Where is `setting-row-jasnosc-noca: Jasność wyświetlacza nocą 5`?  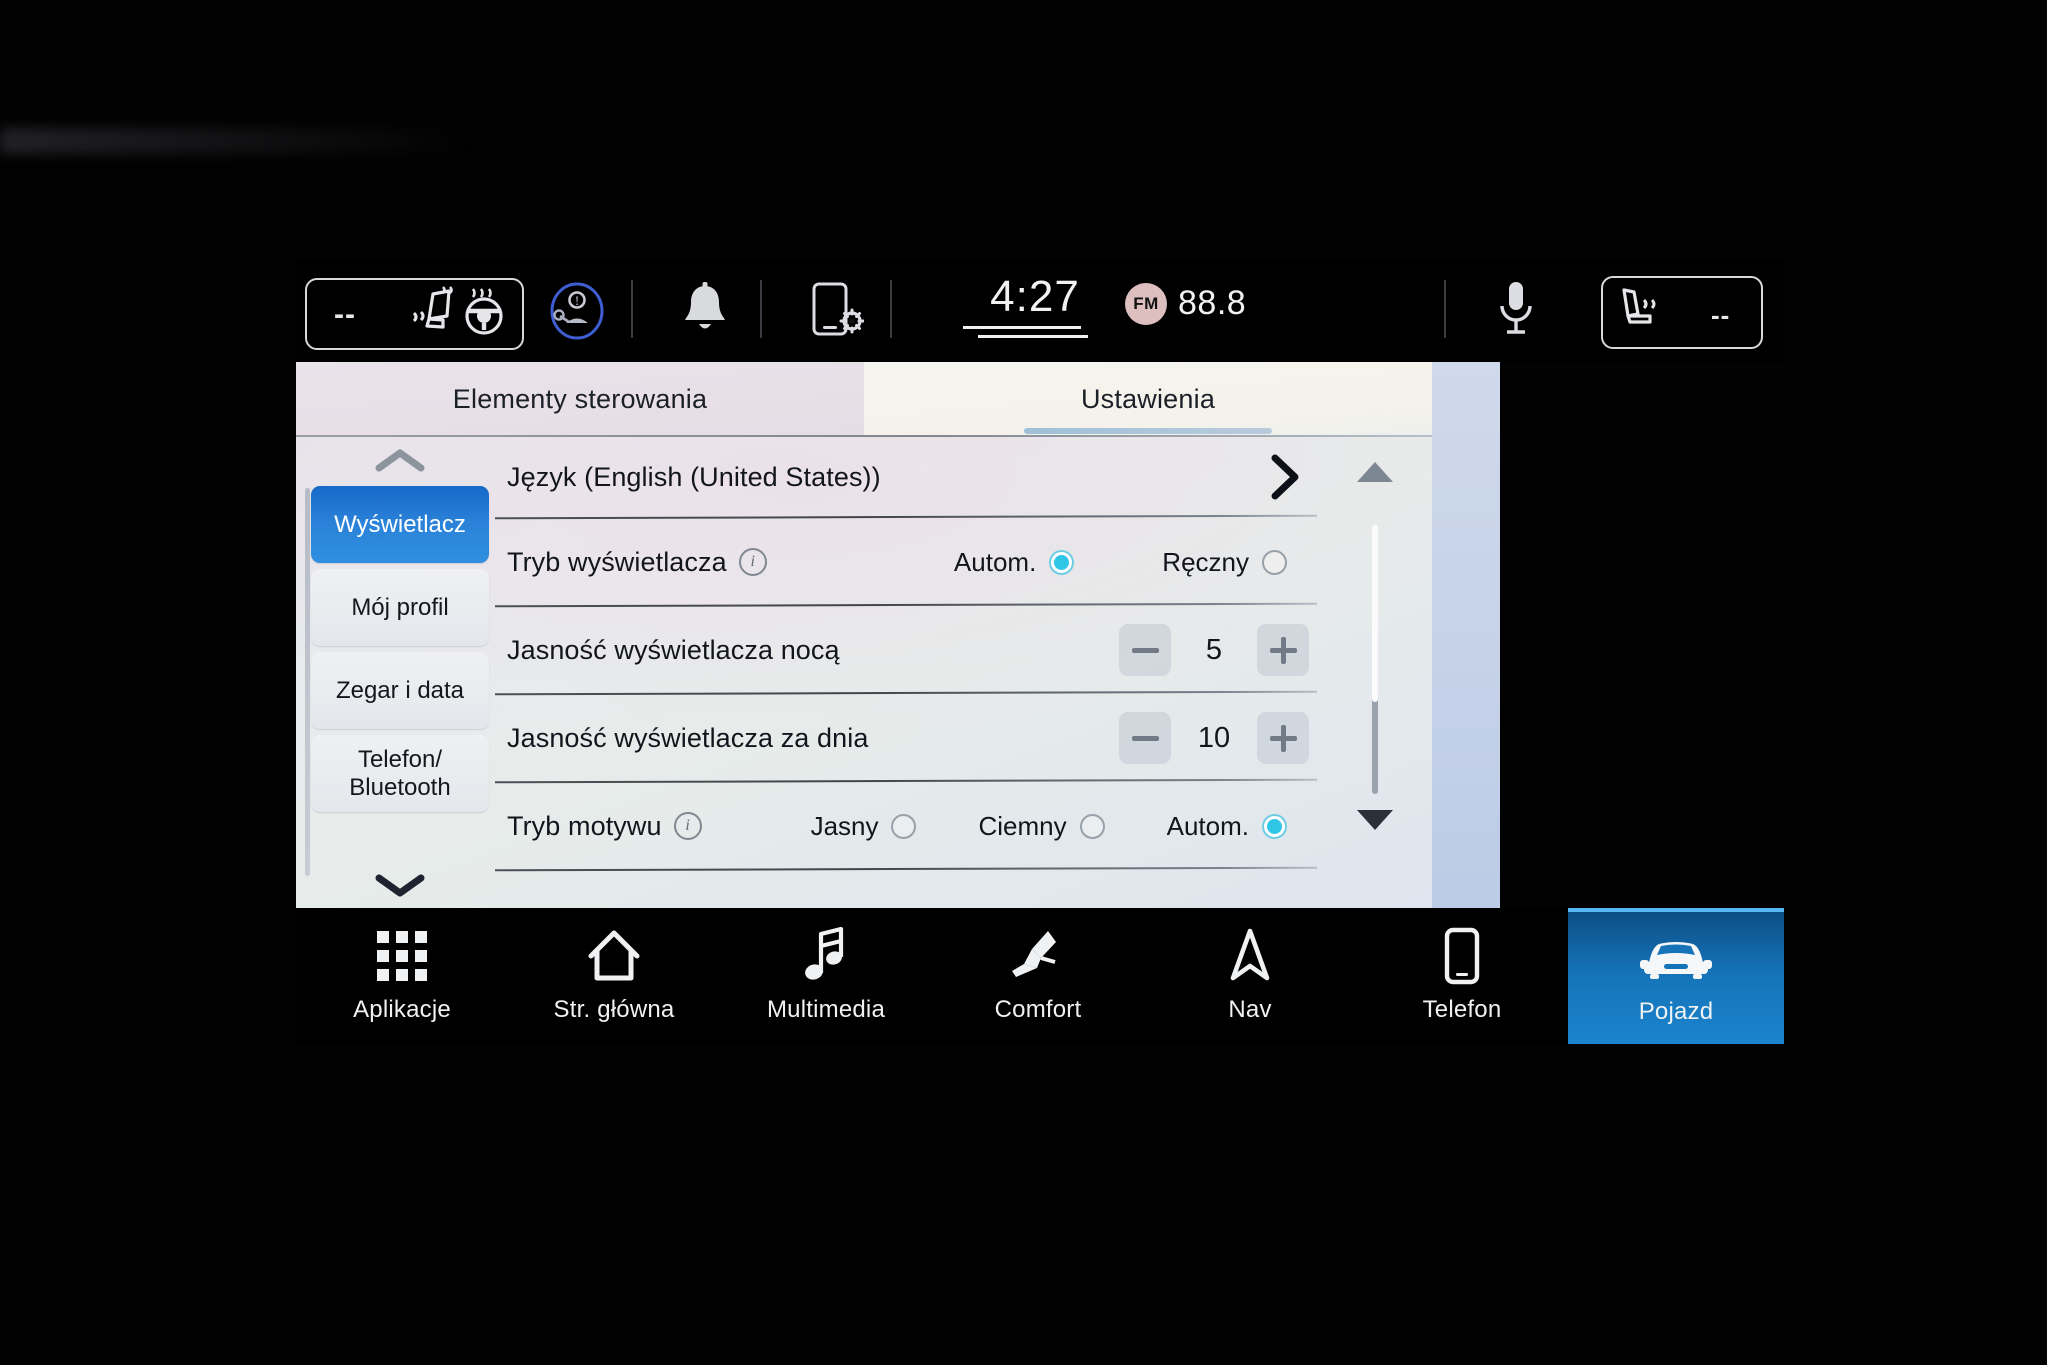
setting-row-jasnosc-noca: Jasność wyświetlacza nocą 5 is located at coordinates (906, 651).